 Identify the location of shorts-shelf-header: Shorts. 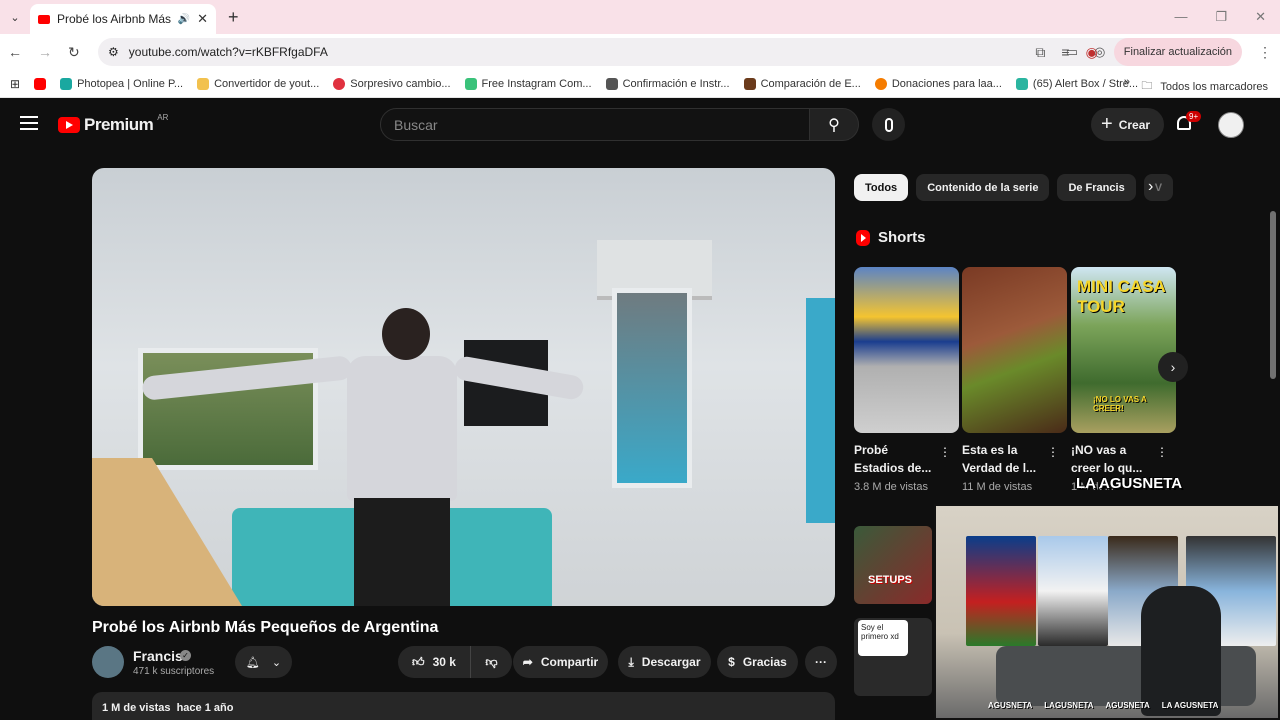
(891, 237).